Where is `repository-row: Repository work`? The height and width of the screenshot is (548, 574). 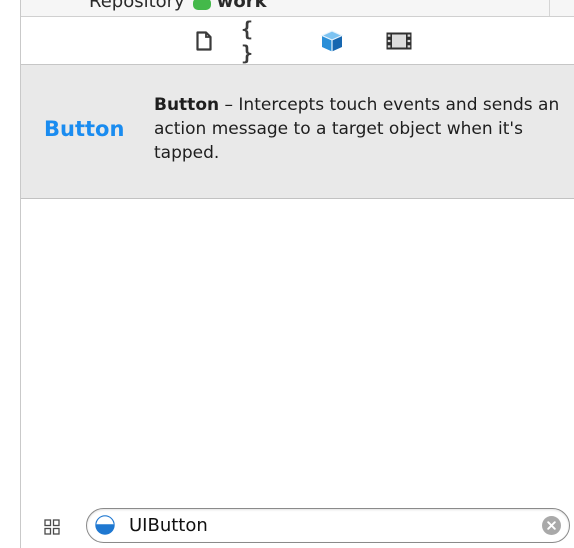 repository-row: Repository work is located at coordinates (178, 6).